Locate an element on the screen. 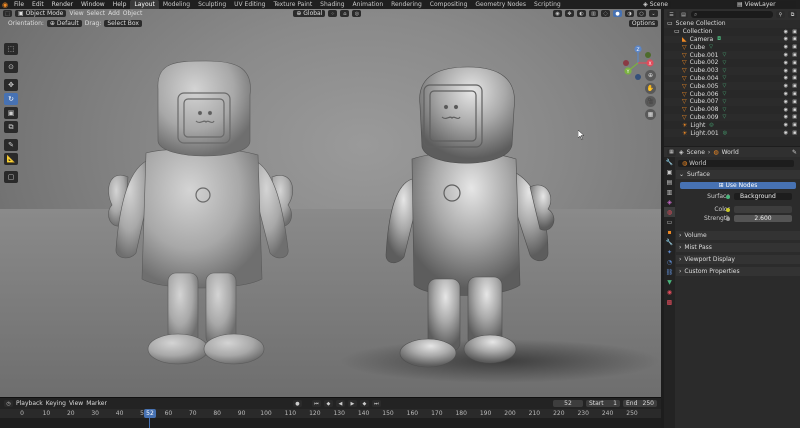  jump-start-icon: ⏮ is located at coordinates (316, 403).